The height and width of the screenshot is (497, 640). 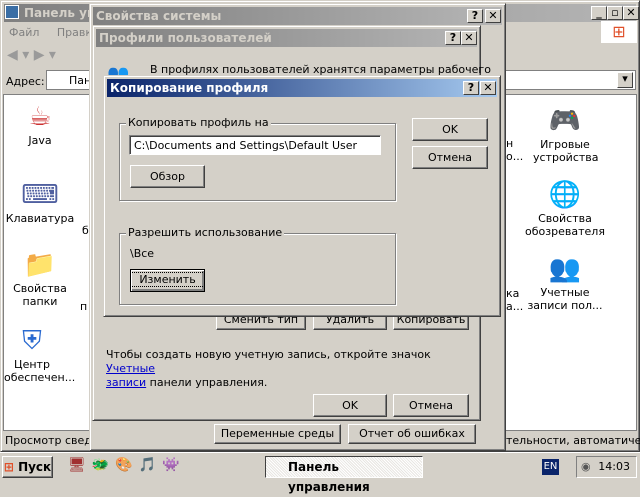 I want to click on group-label: Разрешить использование, so click(x=205, y=232).